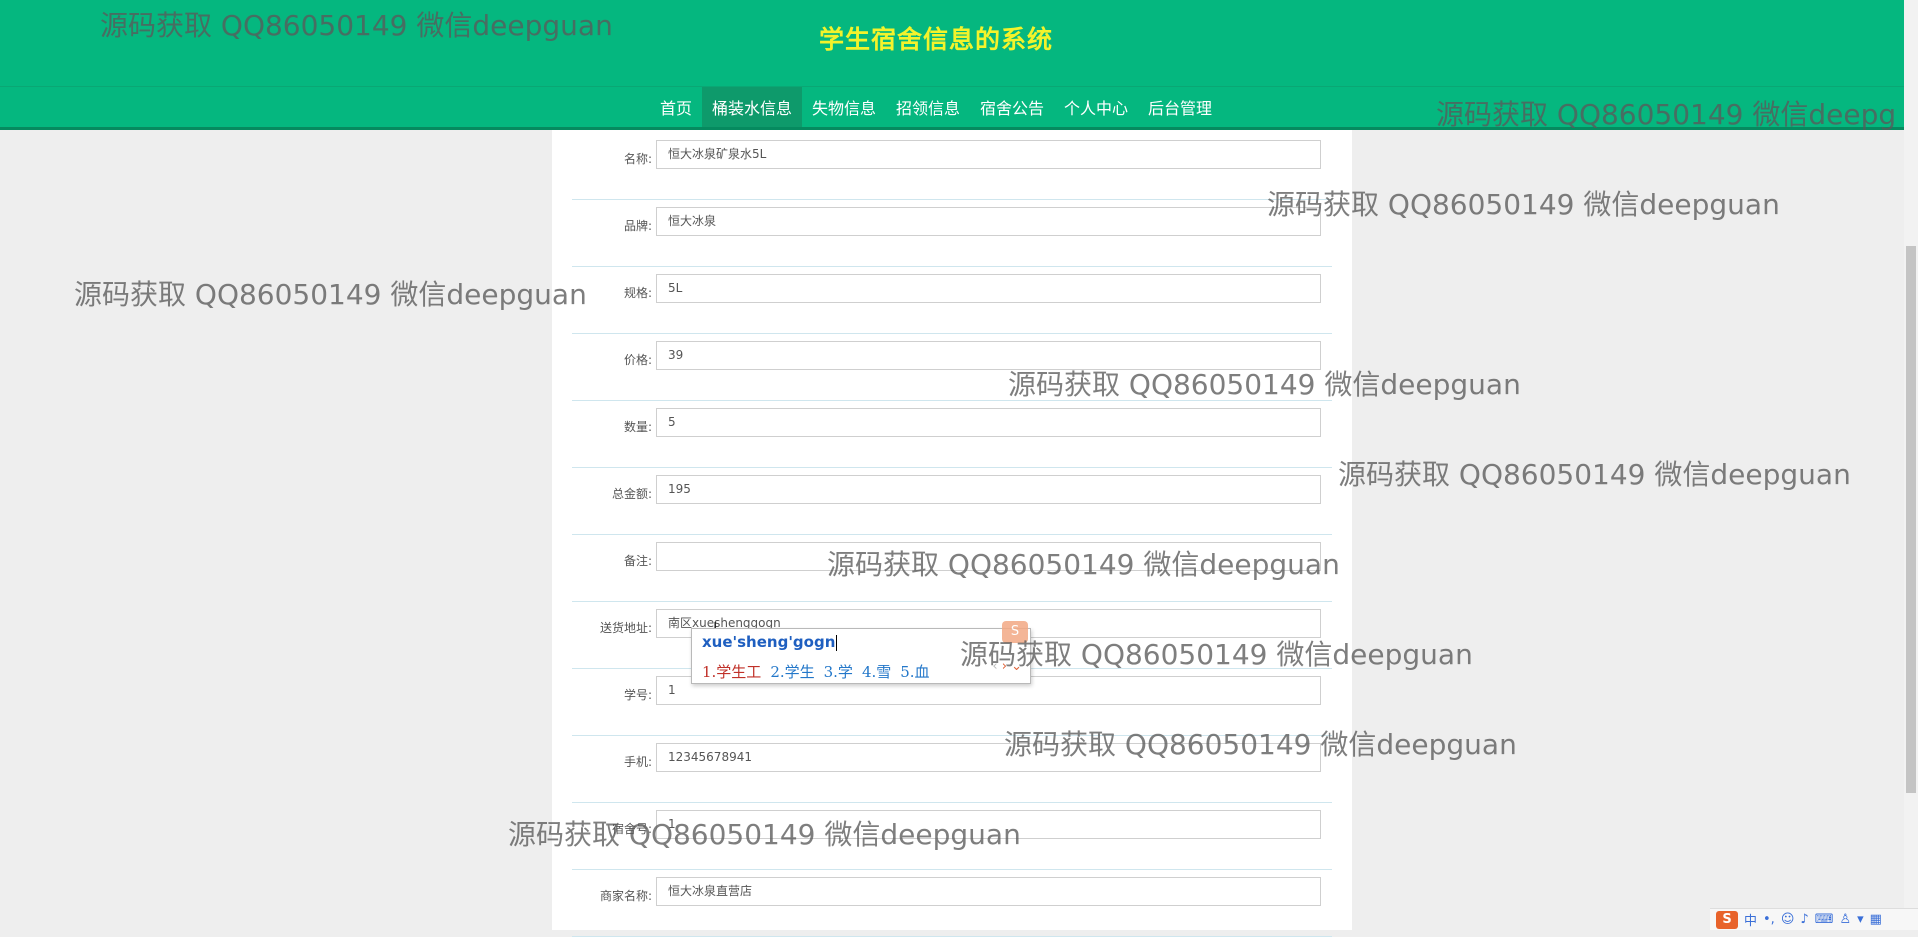 The width and height of the screenshot is (1918, 937). What do you see at coordinates (838, 672) in the screenshot?
I see `ime-candidate: 3.学` at bounding box center [838, 672].